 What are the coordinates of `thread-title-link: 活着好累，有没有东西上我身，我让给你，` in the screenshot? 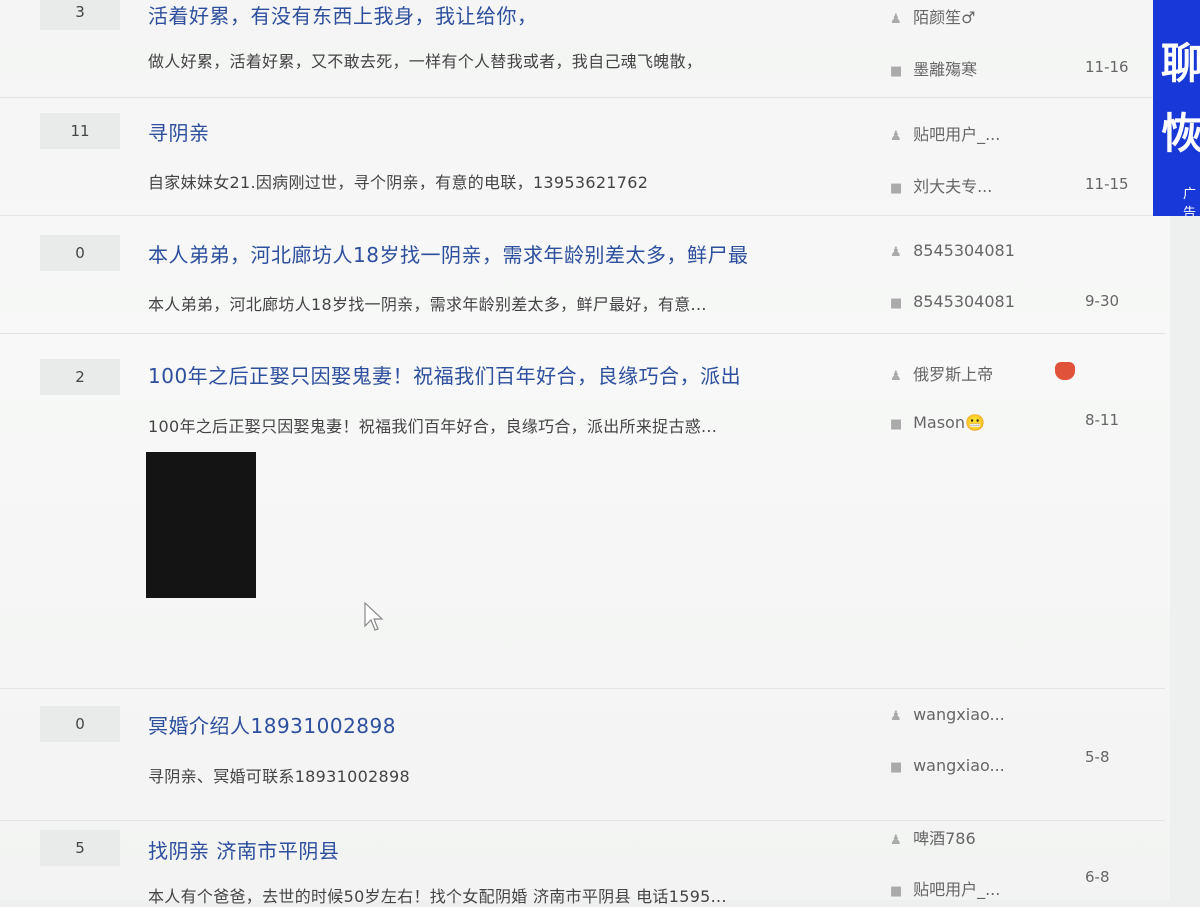 It's located at (343, 14).